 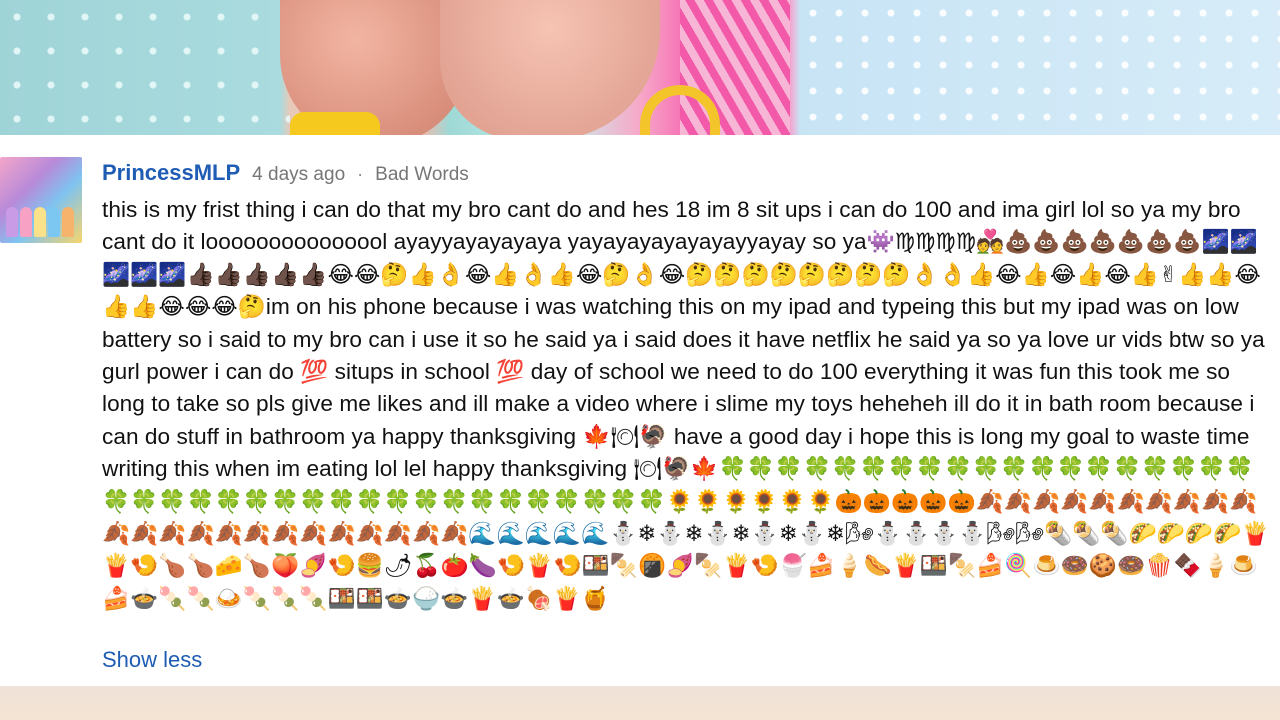 I want to click on hand-image, so click(x=550, y=70).